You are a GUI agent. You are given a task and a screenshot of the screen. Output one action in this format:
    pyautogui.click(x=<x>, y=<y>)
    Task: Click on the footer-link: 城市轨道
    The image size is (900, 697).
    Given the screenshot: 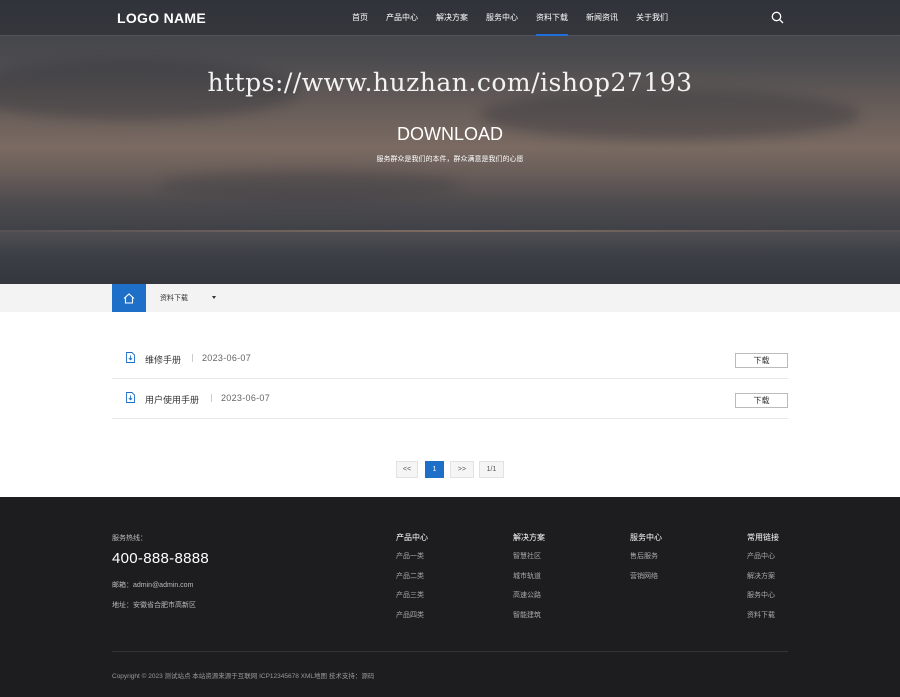 What is the action you would take?
    pyautogui.click(x=529, y=582)
    